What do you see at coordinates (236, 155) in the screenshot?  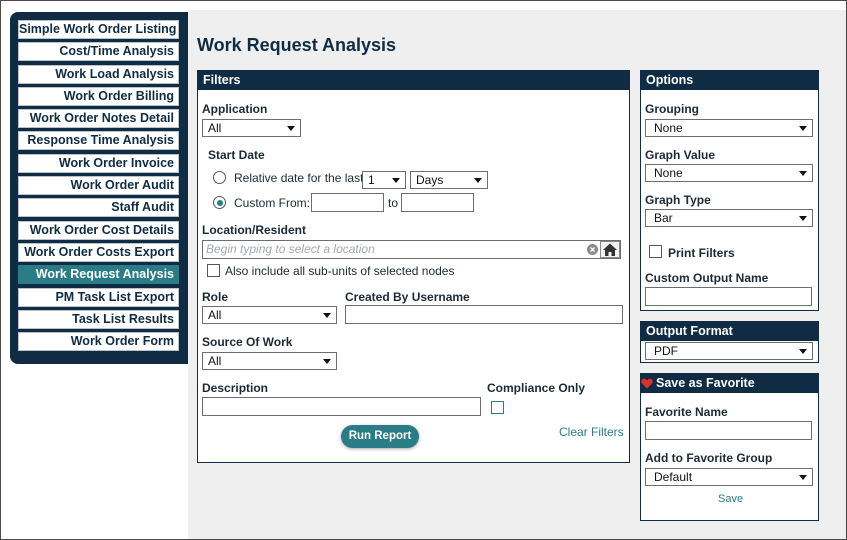 I see `start-date-label: Start Date` at bounding box center [236, 155].